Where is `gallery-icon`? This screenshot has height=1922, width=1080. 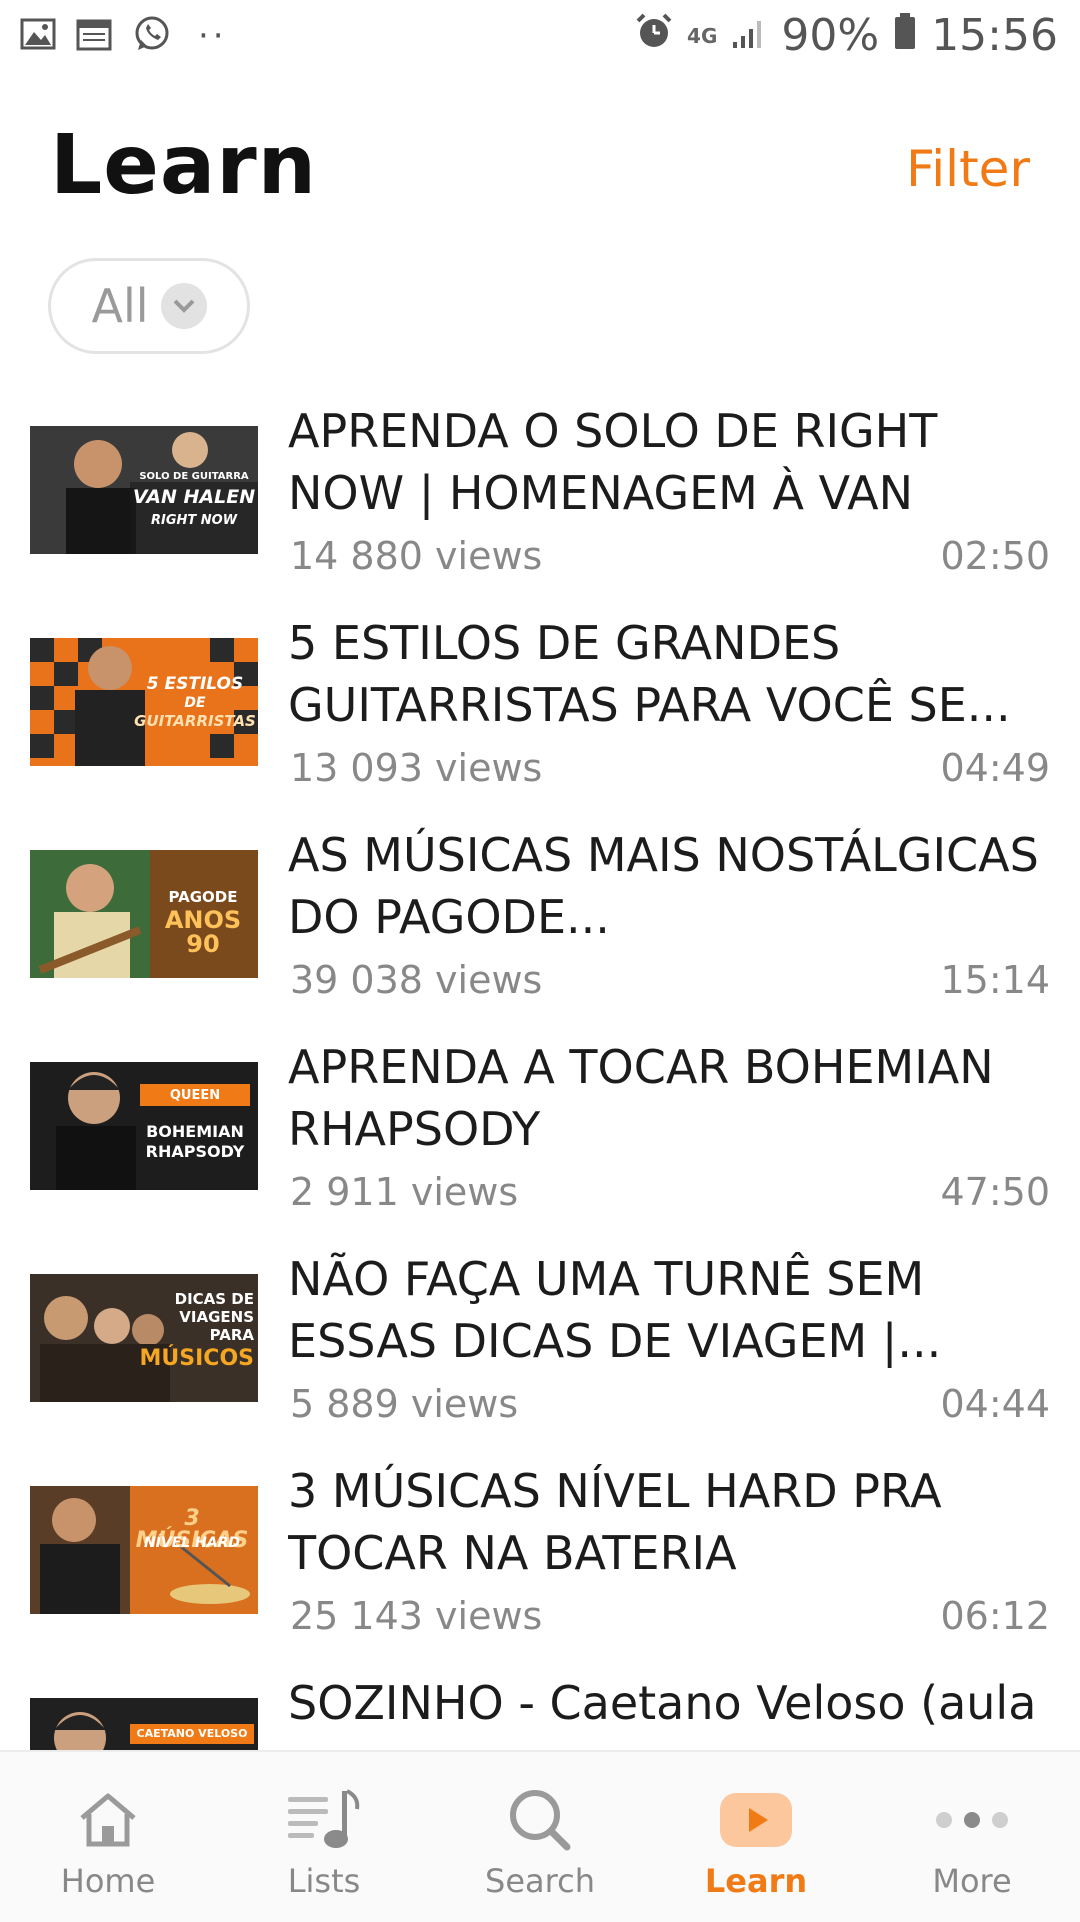
gallery-icon is located at coordinates (38, 36).